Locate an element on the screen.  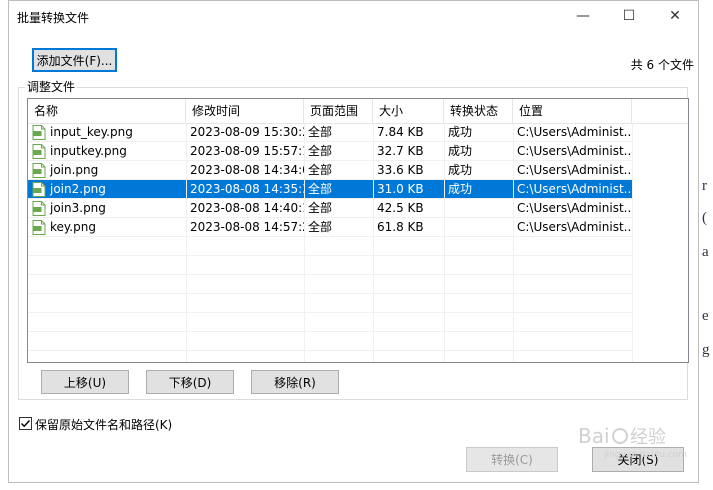
cell-size: 31.0 KB is located at coordinates (408, 189).